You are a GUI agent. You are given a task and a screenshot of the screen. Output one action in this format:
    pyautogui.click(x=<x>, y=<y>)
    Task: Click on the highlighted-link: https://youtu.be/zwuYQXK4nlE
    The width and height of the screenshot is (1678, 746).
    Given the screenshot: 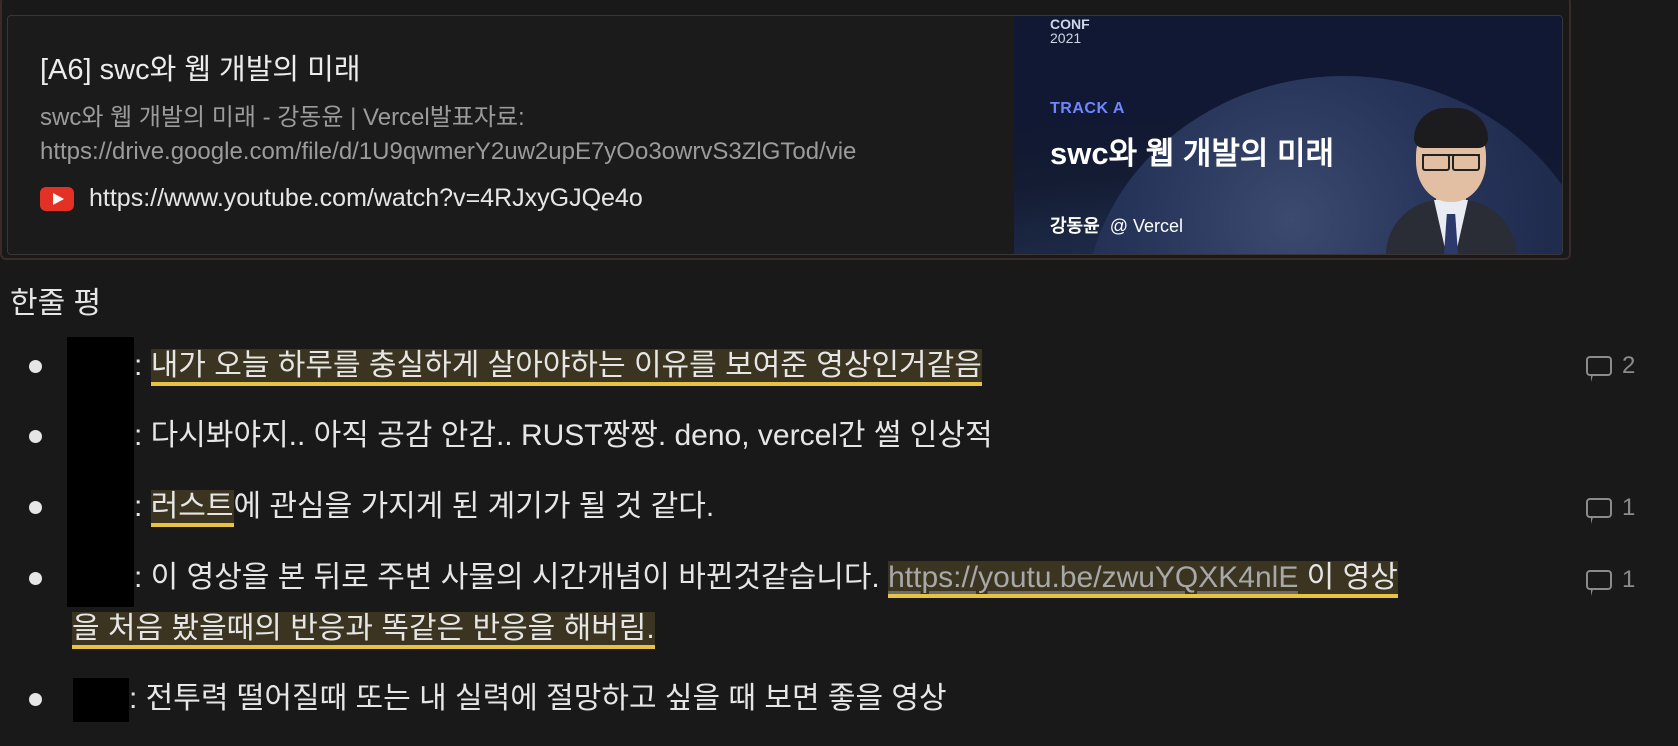 What is the action you would take?
    pyautogui.click(x=1093, y=579)
    